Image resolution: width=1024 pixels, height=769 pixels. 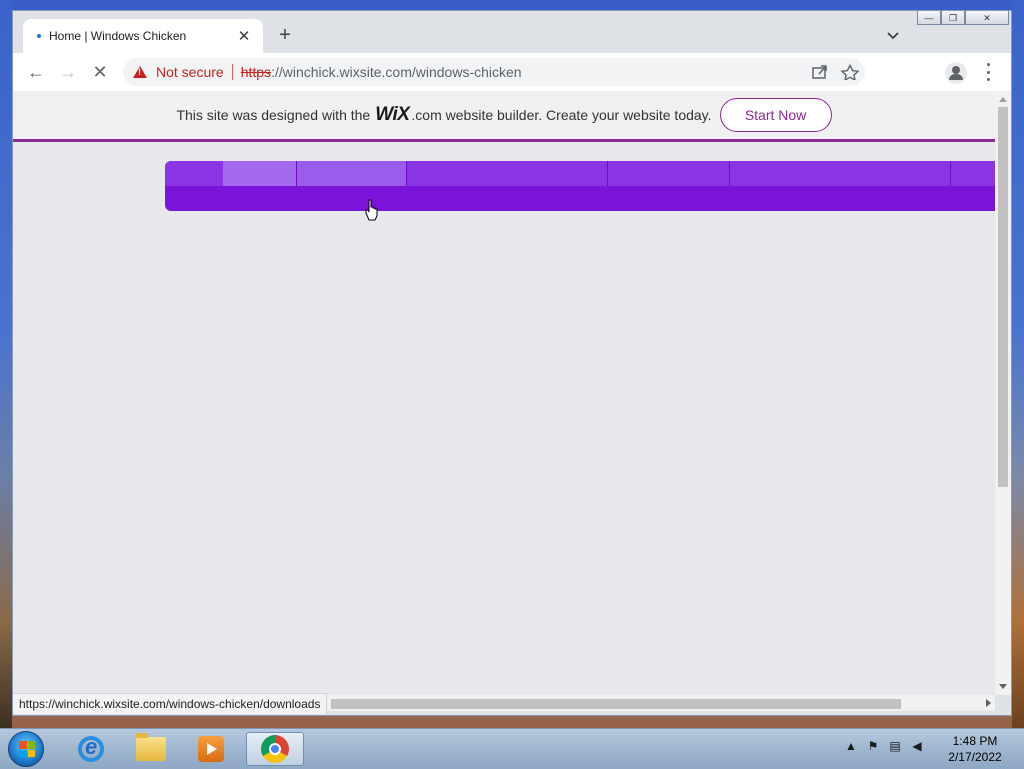 I want to click on forward-button: →, so click(x=68, y=72).